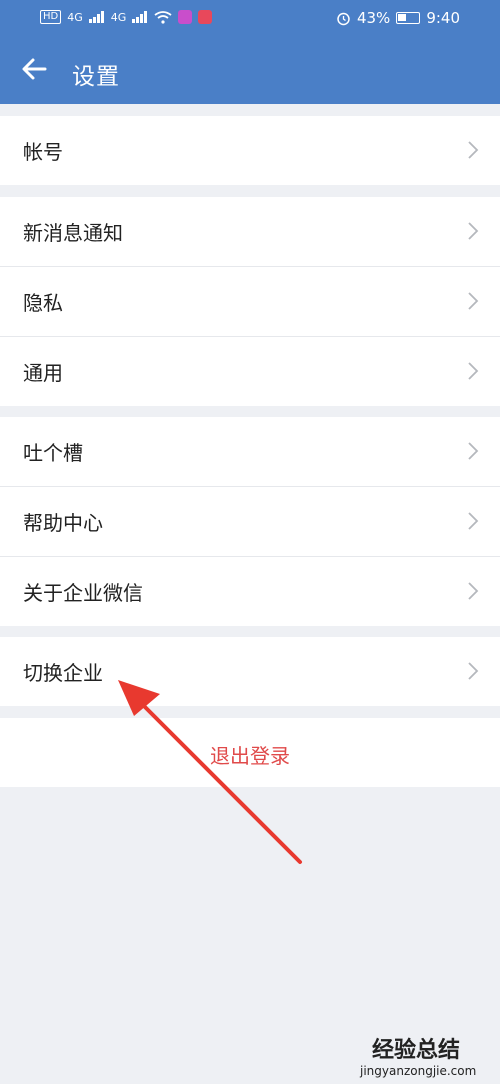  I want to click on settings-group-switch: 切换企业, so click(250, 671).